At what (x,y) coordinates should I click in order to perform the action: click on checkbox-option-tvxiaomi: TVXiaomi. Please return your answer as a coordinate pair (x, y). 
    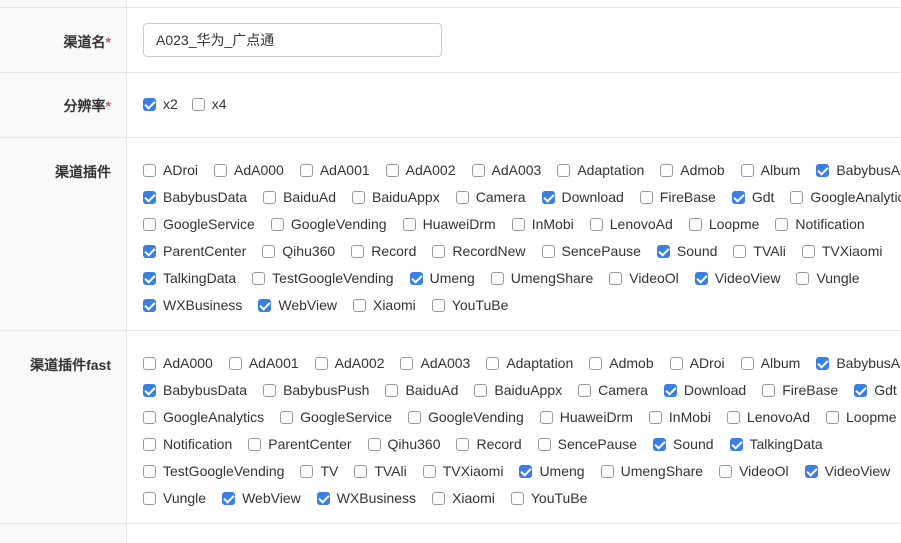
    Looking at the image, I should click on (462, 471).